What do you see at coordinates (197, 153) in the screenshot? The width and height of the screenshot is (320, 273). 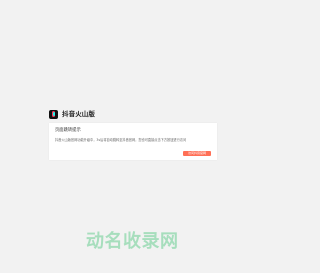 I see `visit-douyin-button: 访问抖音官网` at bounding box center [197, 153].